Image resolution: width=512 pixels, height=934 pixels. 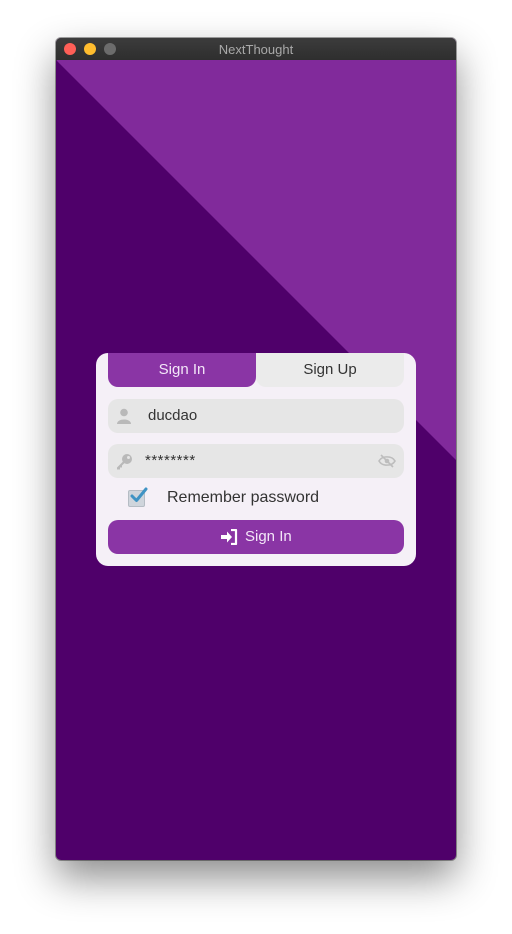 I want to click on title-bar: NextThought, so click(x=256, y=49).